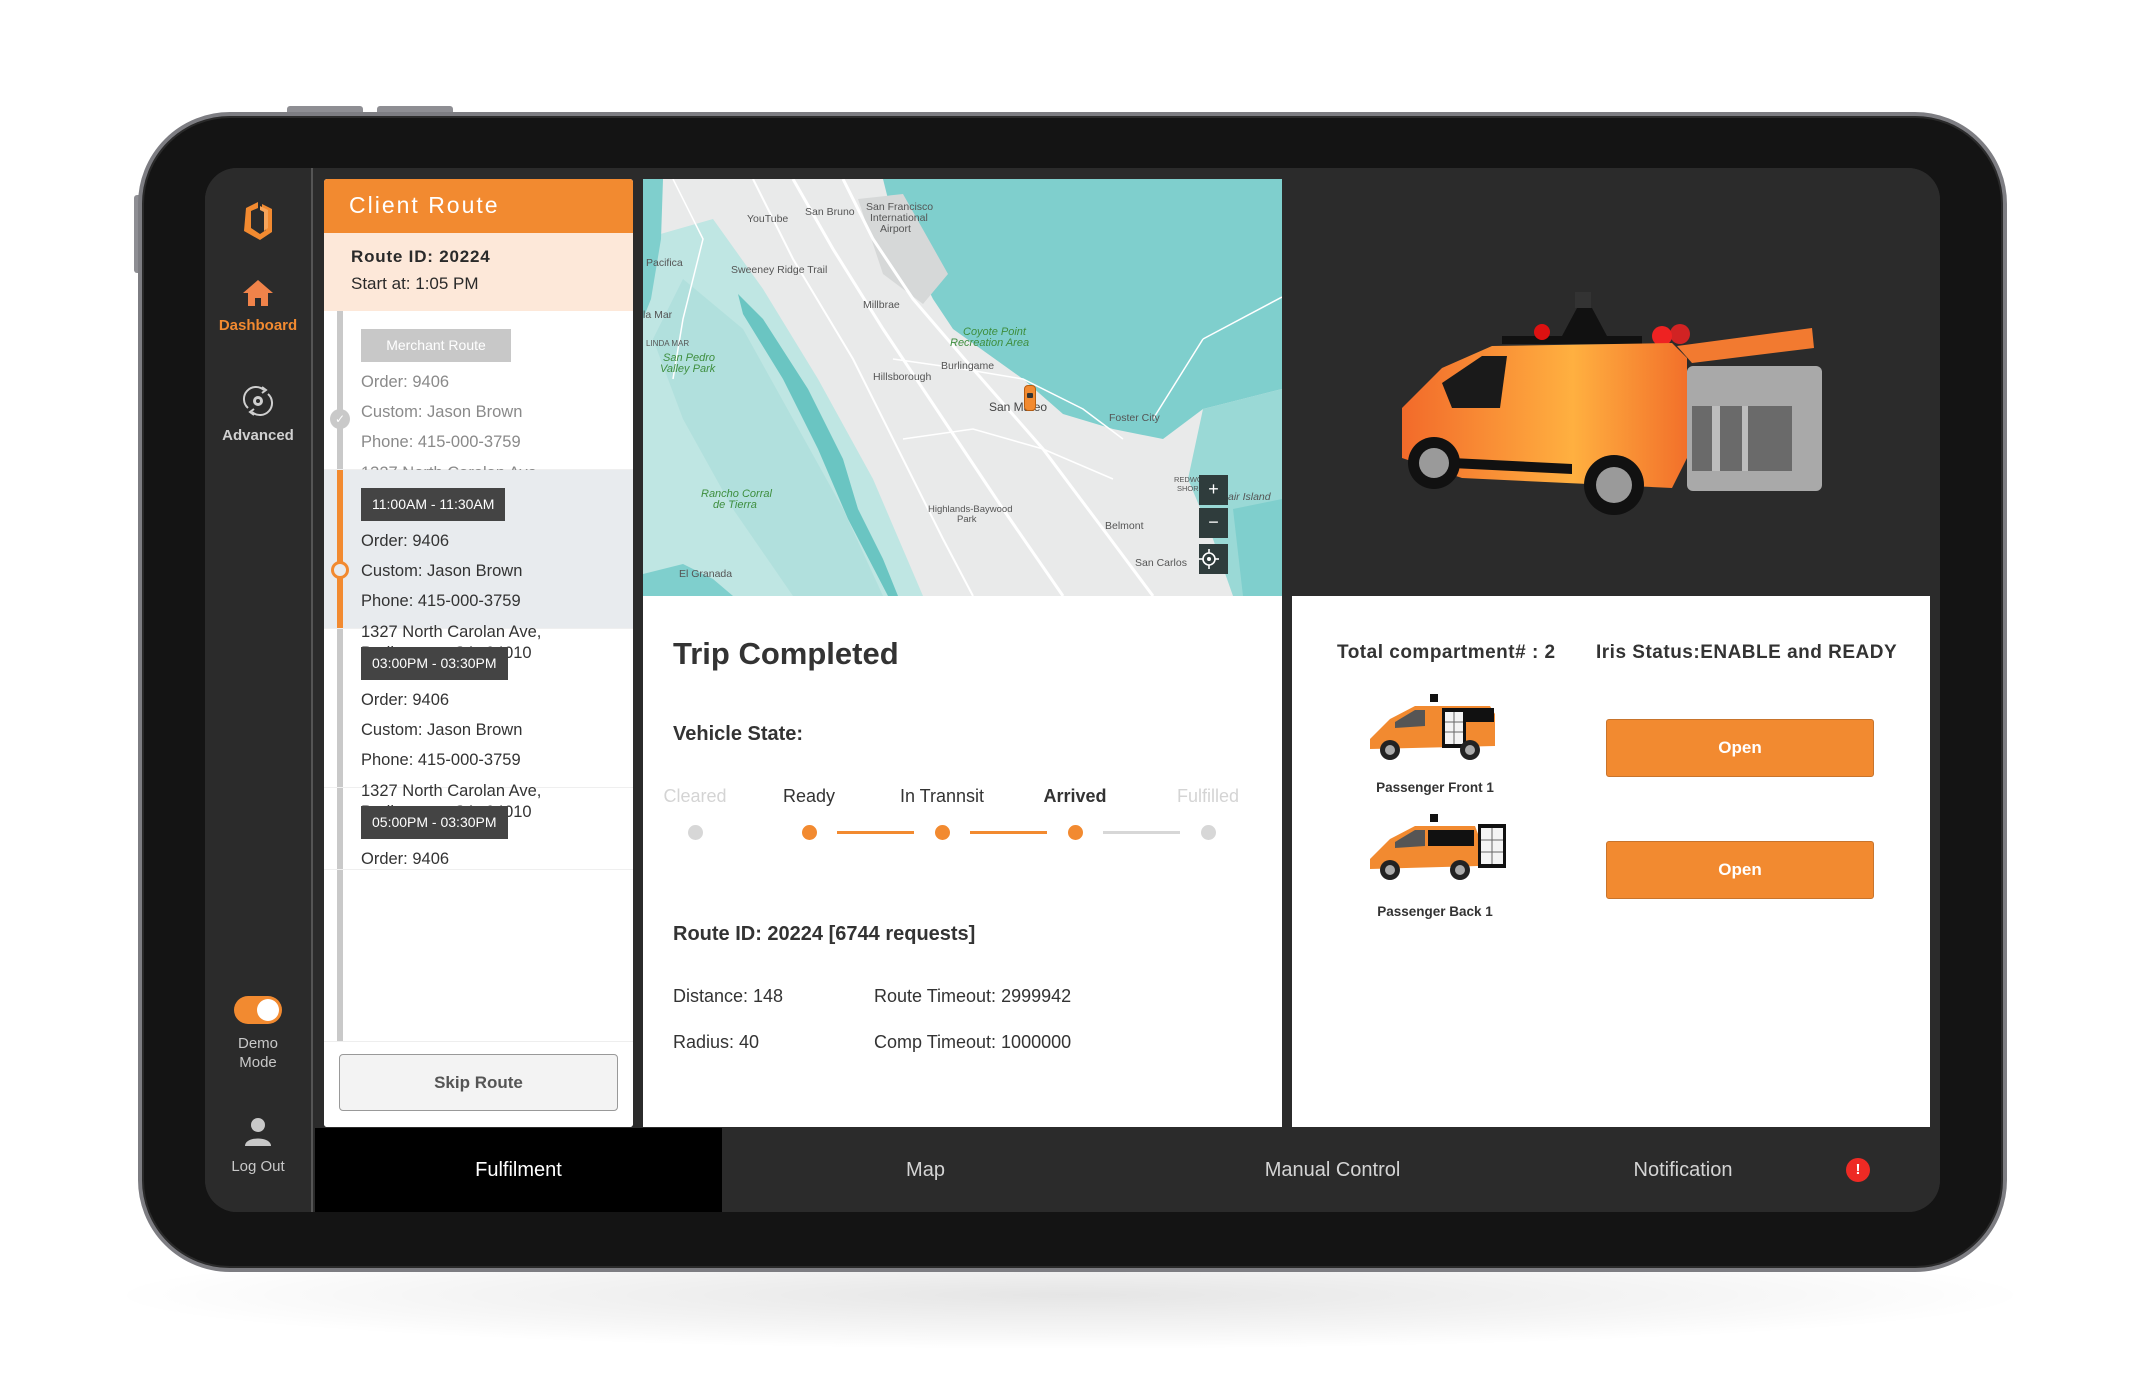 The image size is (2142, 1382). I want to click on skip-route-button: Skip Route, so click(478, 1082).